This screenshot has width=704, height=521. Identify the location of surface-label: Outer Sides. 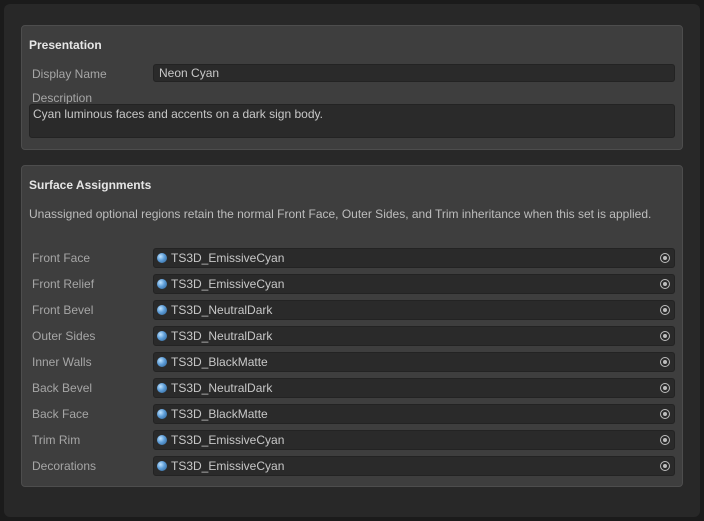
(64, 336).